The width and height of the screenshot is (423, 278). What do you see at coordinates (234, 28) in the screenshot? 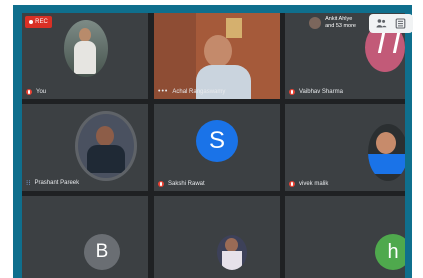
I see `painting-frame` at bounding box center [234, 28].